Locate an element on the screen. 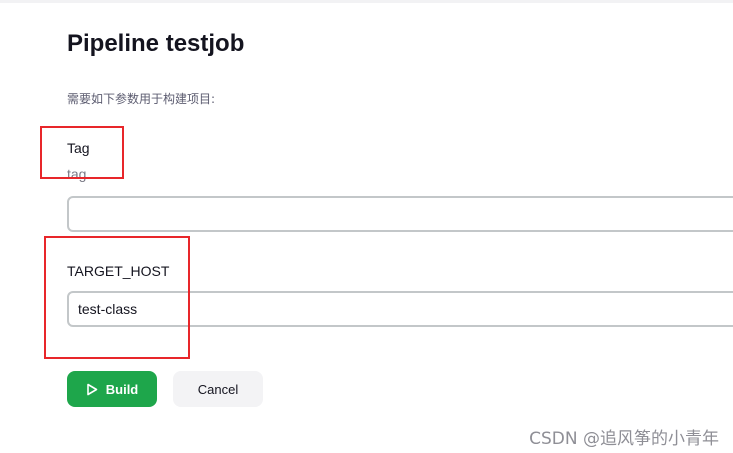 The width and height of the screenshot is (733, 453). build-button: Build is located at coordinates (112, 389).